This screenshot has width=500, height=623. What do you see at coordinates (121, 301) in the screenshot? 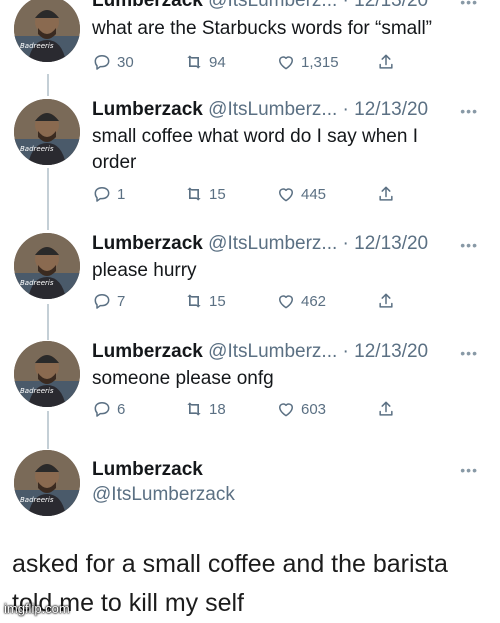
I see `reply-count: 7` at bounding box center [121, 301].